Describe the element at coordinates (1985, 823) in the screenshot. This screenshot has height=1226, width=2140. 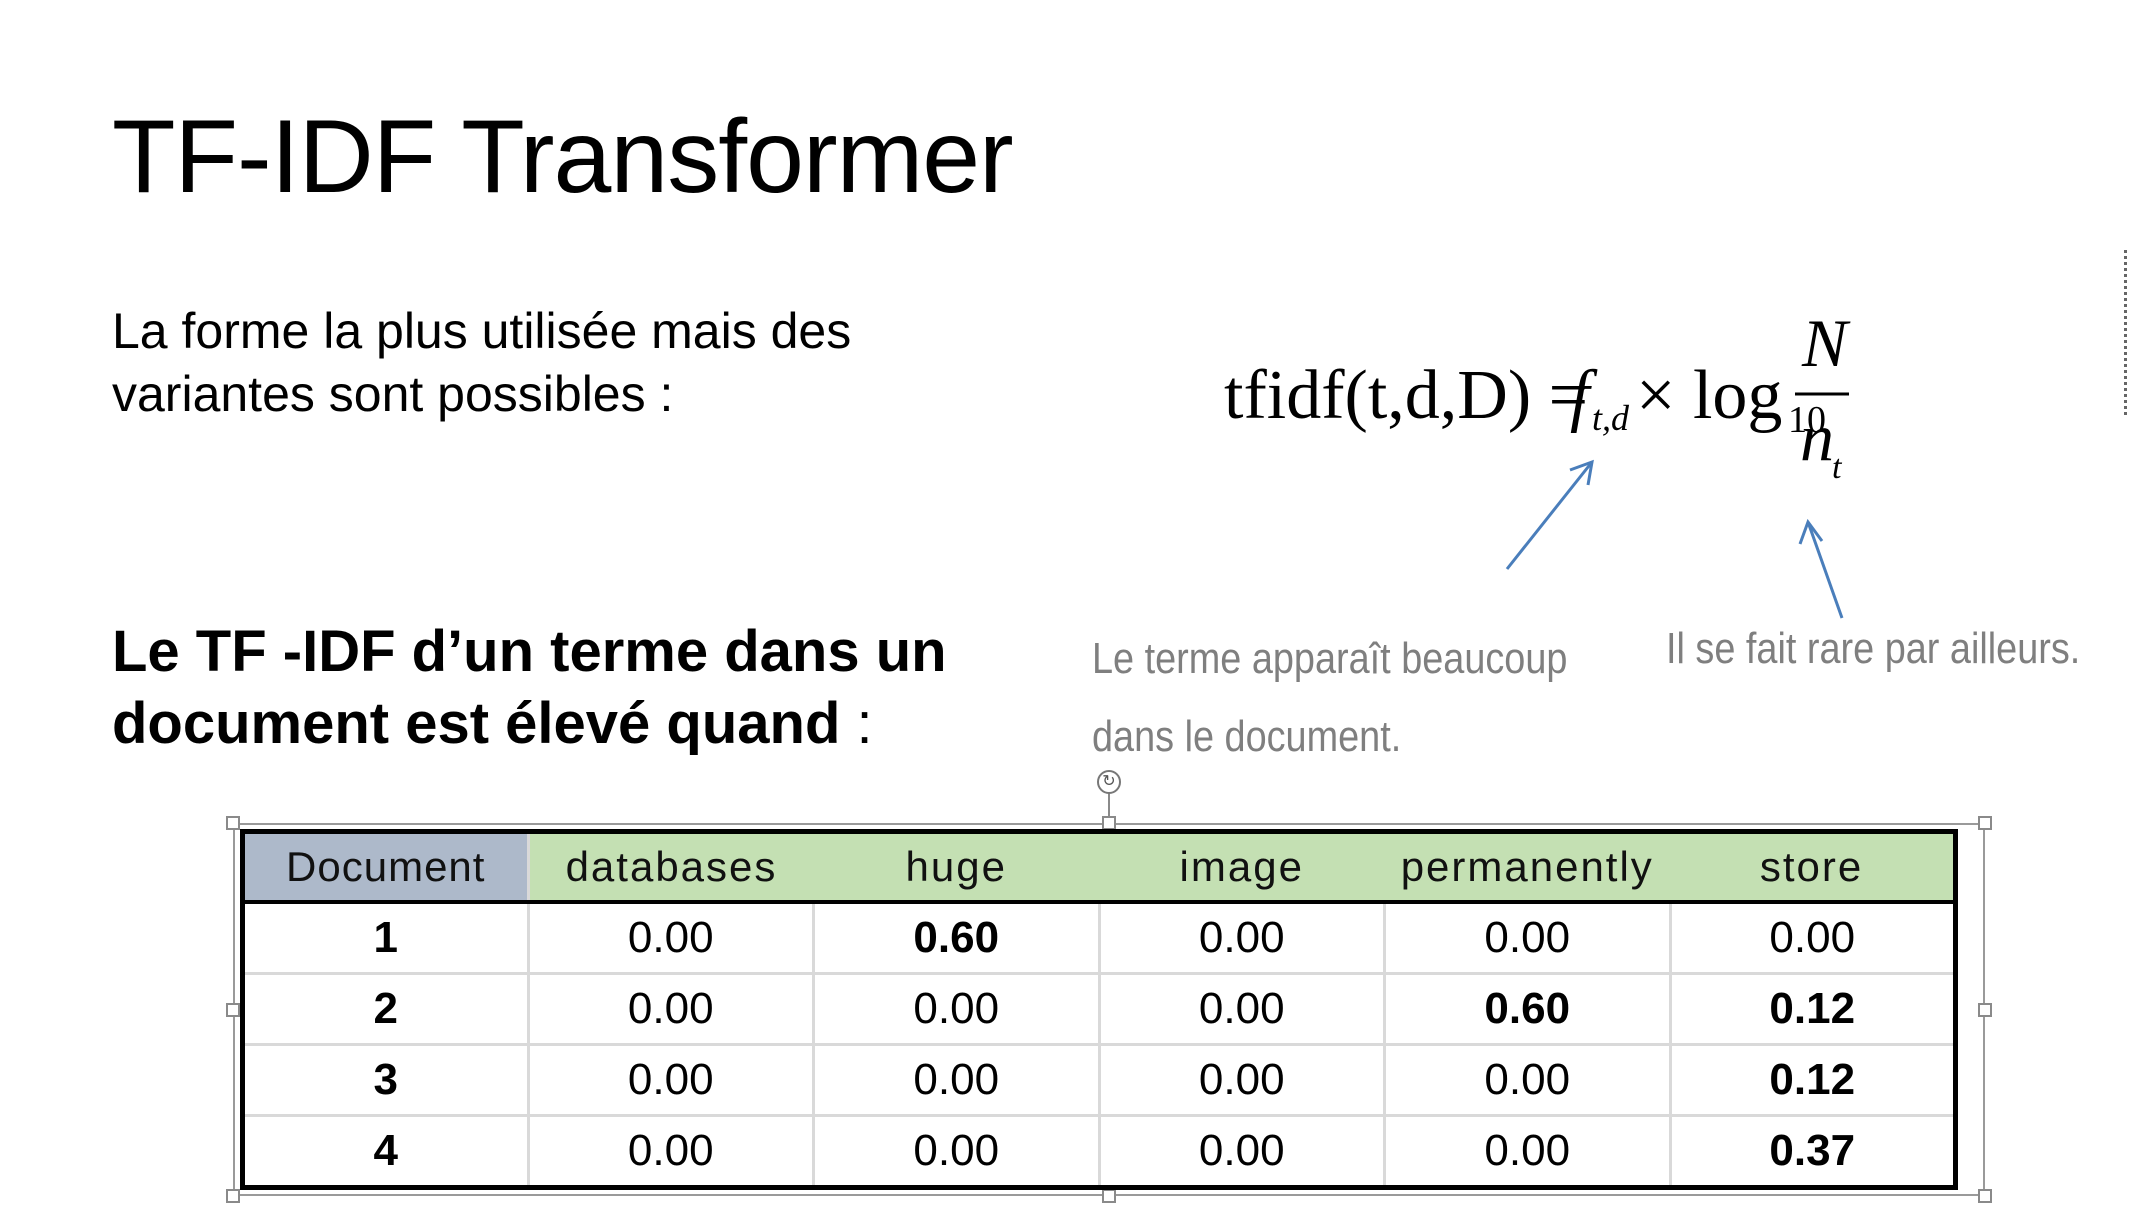
I see `resize-handle-top-right` at that location.